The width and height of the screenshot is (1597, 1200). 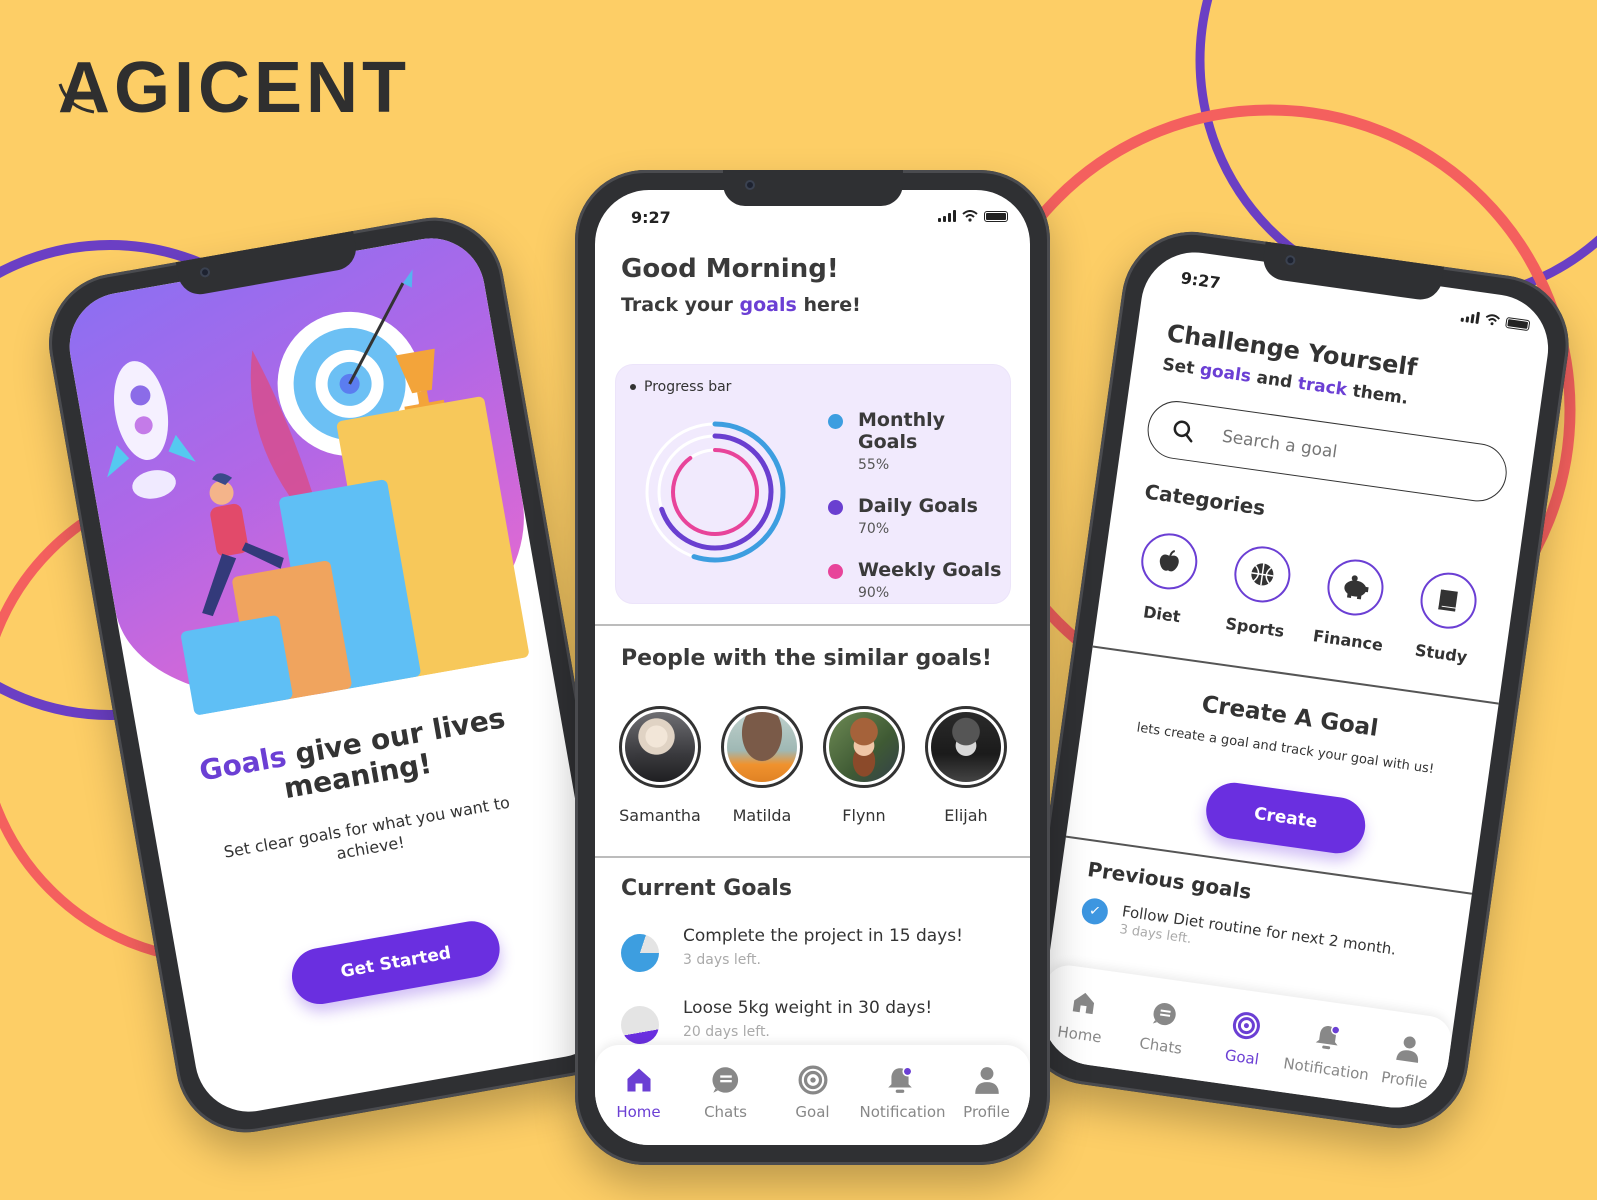 I want to click on ring-weekly, so click(x=715, y=492).